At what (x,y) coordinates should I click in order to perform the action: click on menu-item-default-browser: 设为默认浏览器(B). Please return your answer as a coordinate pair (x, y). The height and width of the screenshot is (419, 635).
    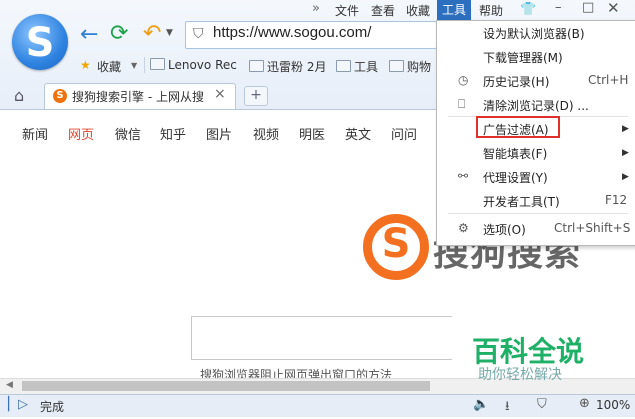
    Looking at the image, I should click on (534, 33).